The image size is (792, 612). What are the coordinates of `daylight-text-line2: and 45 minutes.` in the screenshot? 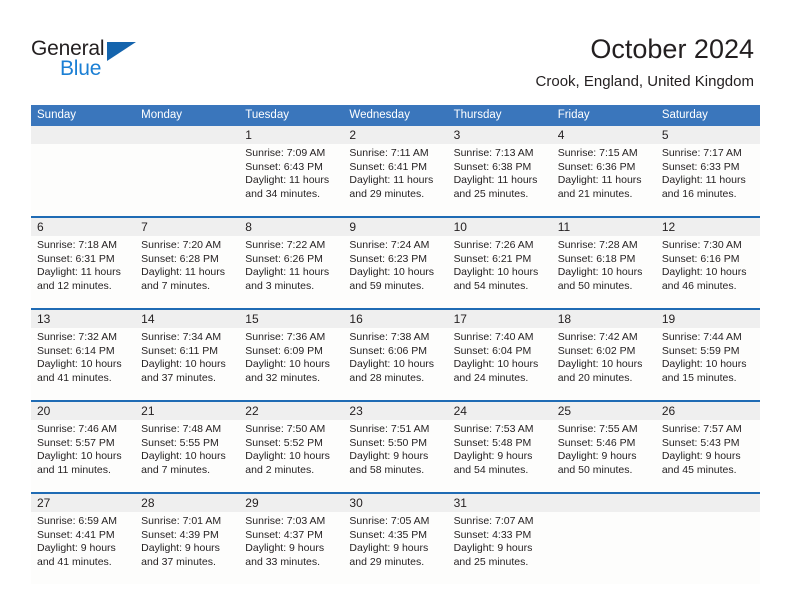 It's located at (699, 469).